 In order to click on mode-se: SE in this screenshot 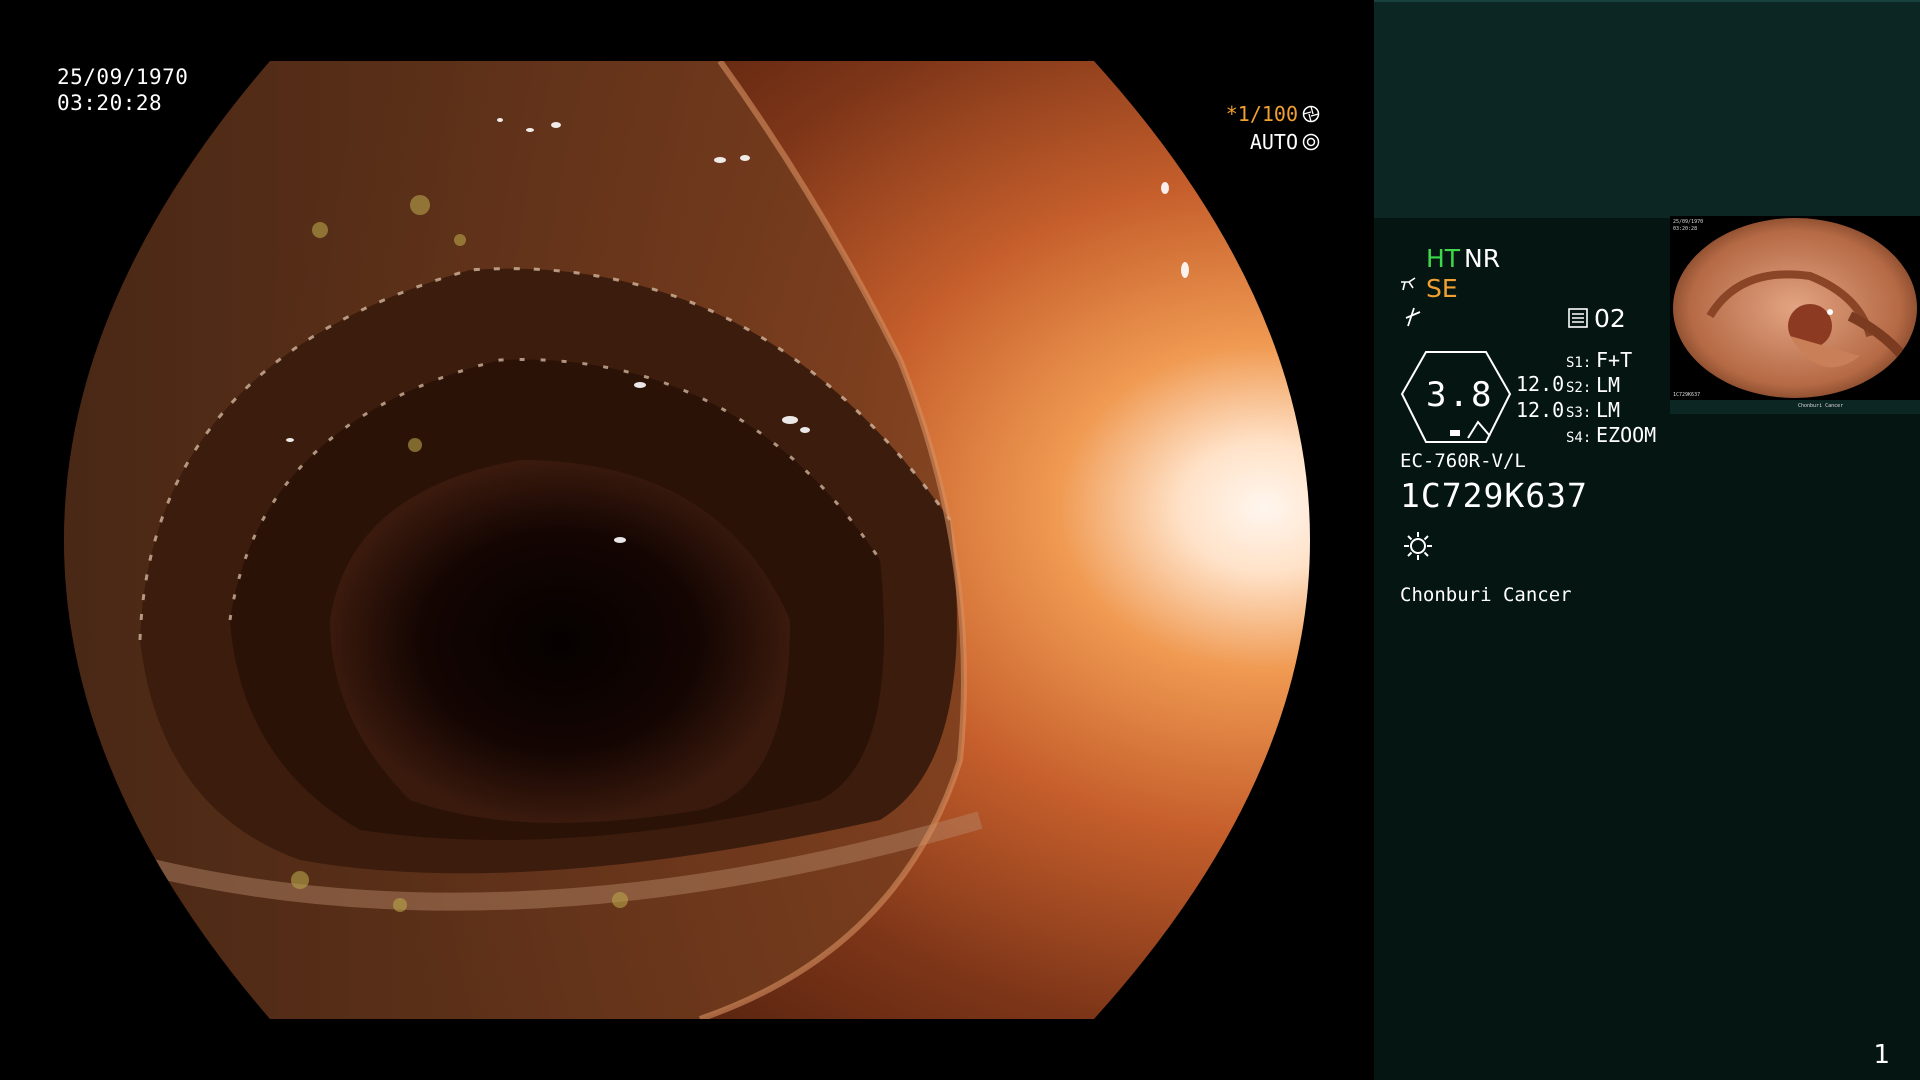, I will do `click(1442, 288)`.